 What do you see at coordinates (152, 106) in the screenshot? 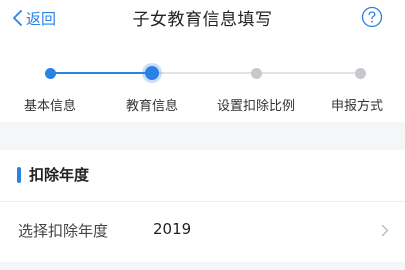
I see `step-label-2: 教育信息` at bounding box center [152, 106].